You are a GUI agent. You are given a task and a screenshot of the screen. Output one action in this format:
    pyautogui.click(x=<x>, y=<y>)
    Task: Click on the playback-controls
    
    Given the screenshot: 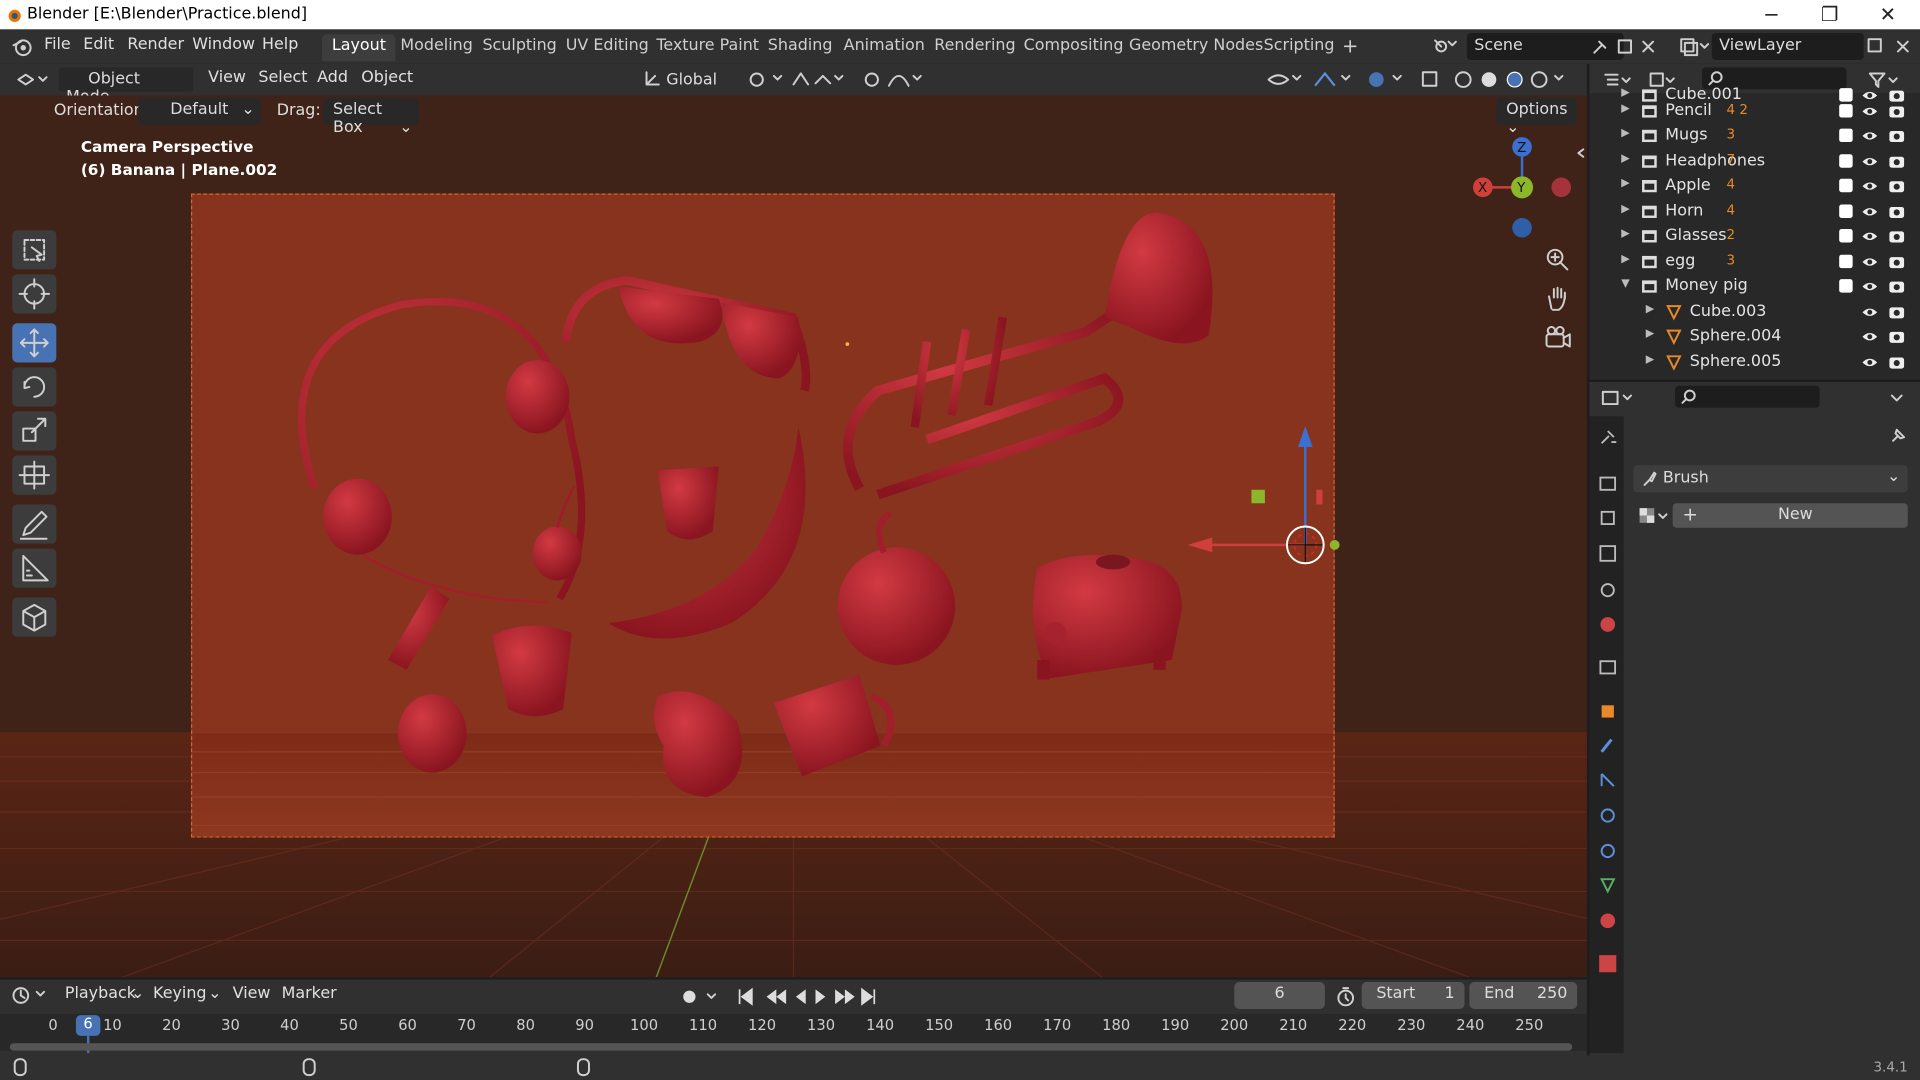 What is the action you would take?
    pyautogui.click(x=780, y=996)
    